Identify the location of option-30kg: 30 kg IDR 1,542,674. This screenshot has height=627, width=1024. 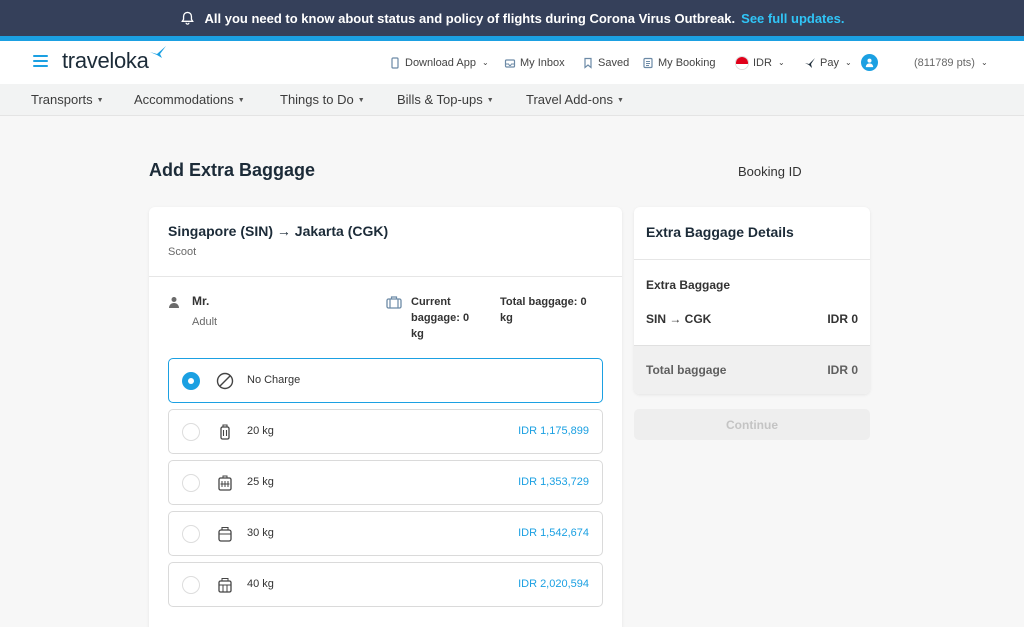
(385, 533).